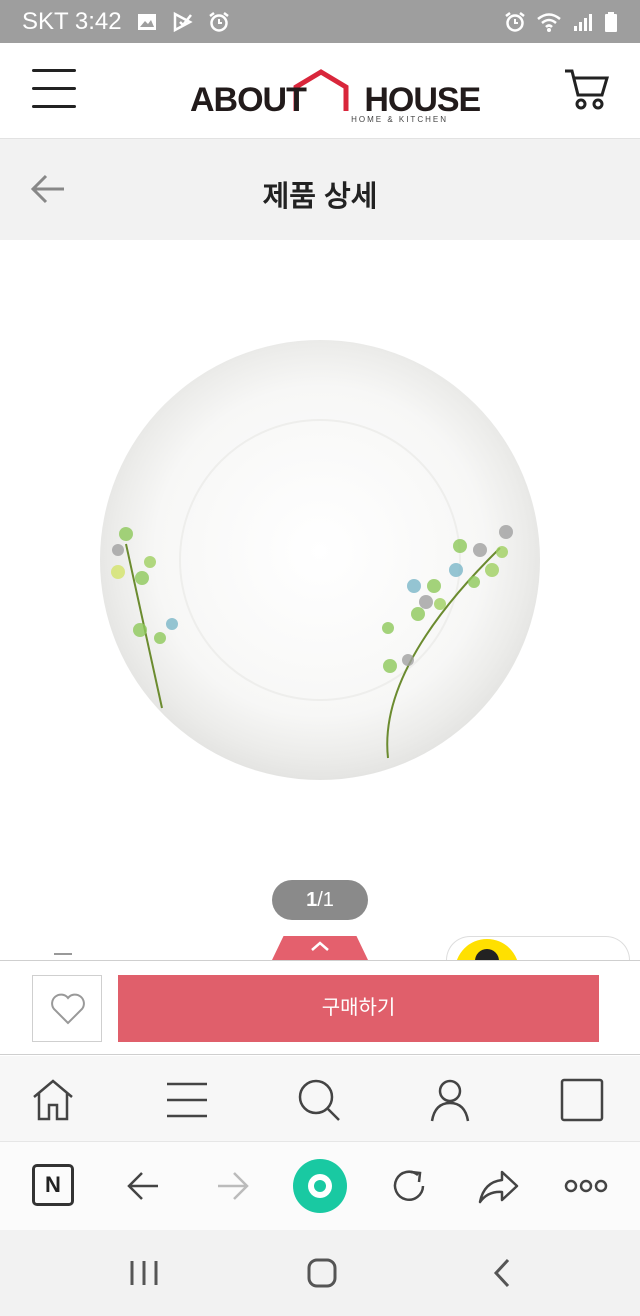  I want to click on chevron-left-icon, so click(501, 1273).